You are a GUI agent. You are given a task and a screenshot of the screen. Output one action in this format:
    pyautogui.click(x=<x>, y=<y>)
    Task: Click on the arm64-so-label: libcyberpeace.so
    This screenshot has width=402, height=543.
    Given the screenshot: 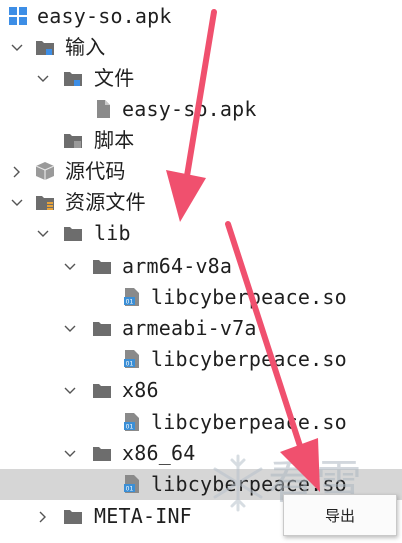 What is the action you would take?
    pyautogui.click(x=249, y=297)
    